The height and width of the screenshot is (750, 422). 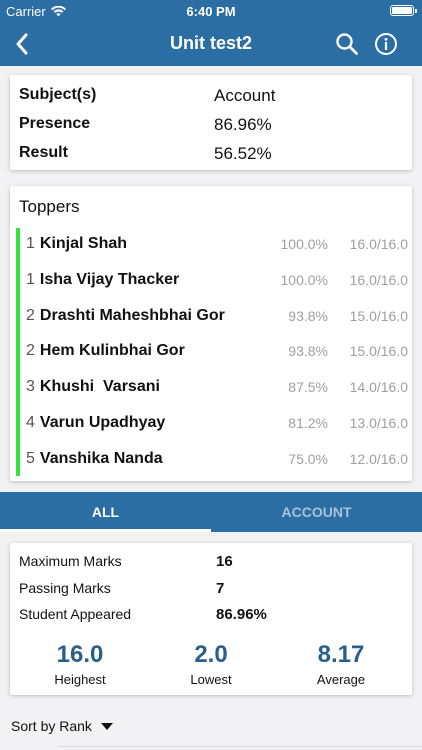 What do you see at coordinates (220, 588) in the screenshot?
I see `passing-marks-value: 7` at bounding box center [220, 588].